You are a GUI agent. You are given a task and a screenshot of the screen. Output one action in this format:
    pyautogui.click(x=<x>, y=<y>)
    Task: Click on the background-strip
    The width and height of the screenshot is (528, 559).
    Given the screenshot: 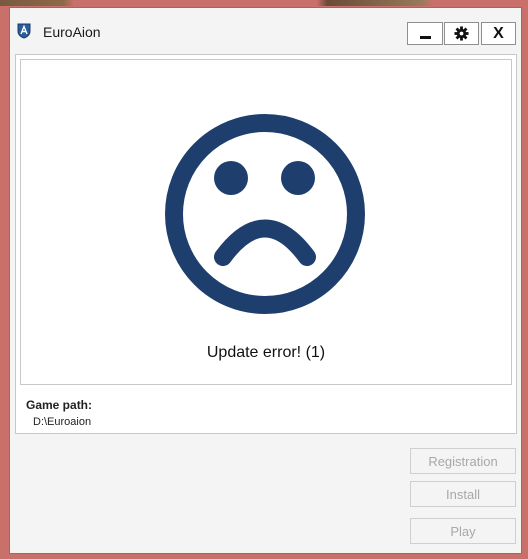 What is the action you would take?
    pyautogui.click(x=264, y=3)
    